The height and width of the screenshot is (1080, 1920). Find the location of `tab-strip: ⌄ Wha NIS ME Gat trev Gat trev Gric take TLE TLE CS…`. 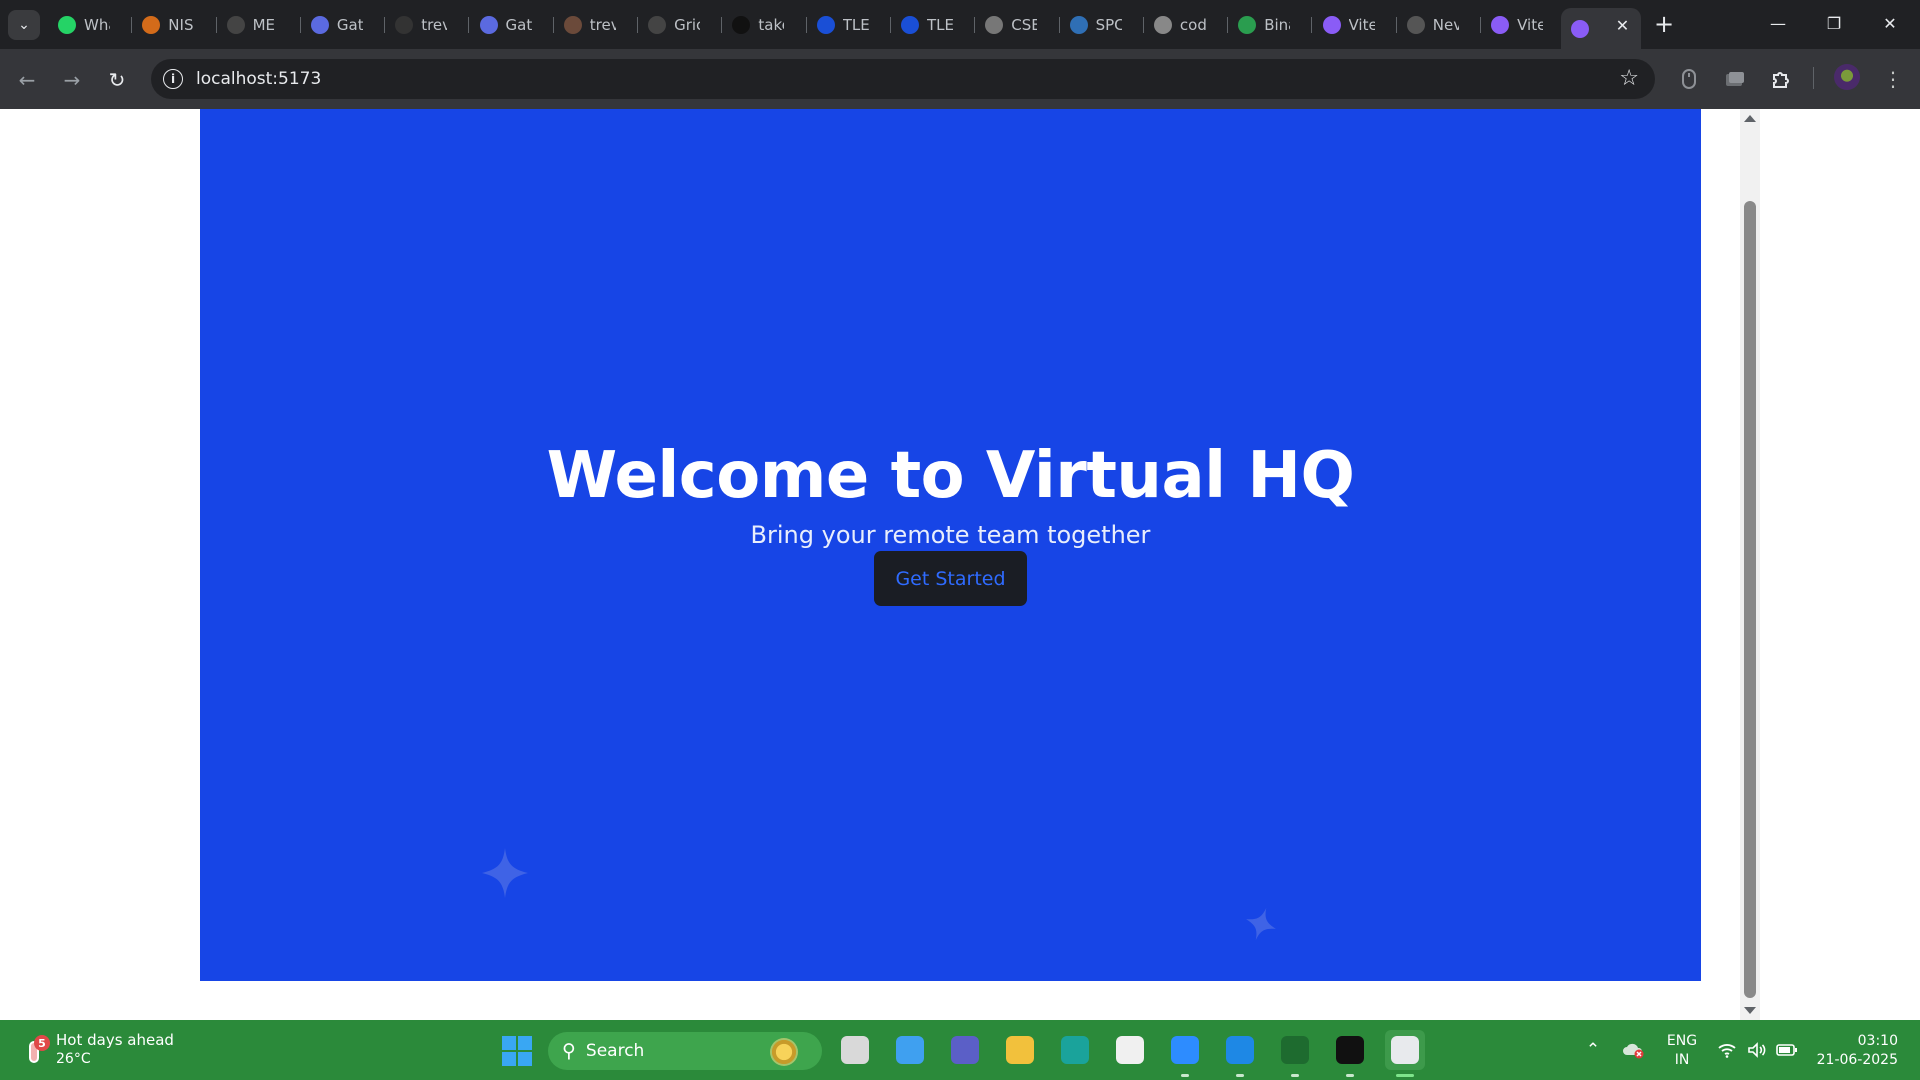

tab-strip: ⌄ Wha NIS ME Gat trev Gat trev Gric take TLE TLE CS… is located at coordinates (960, 24).